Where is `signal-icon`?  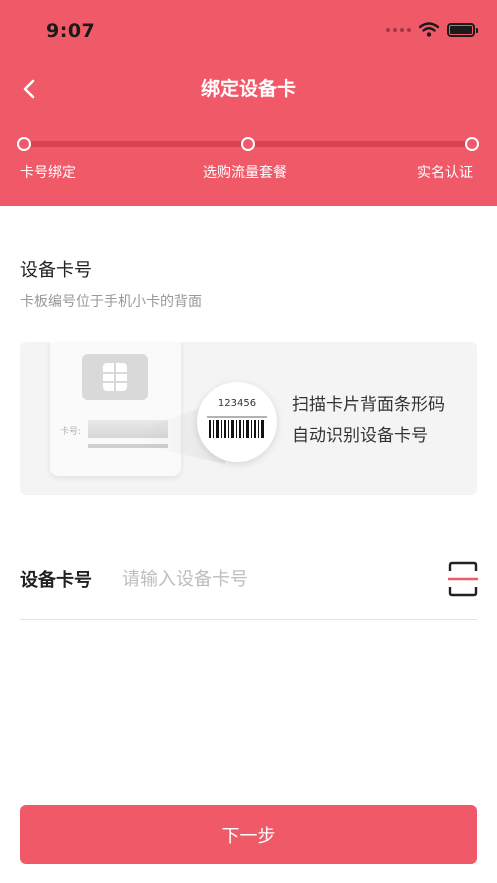
signal-icon is located at coordinates (398, 29).